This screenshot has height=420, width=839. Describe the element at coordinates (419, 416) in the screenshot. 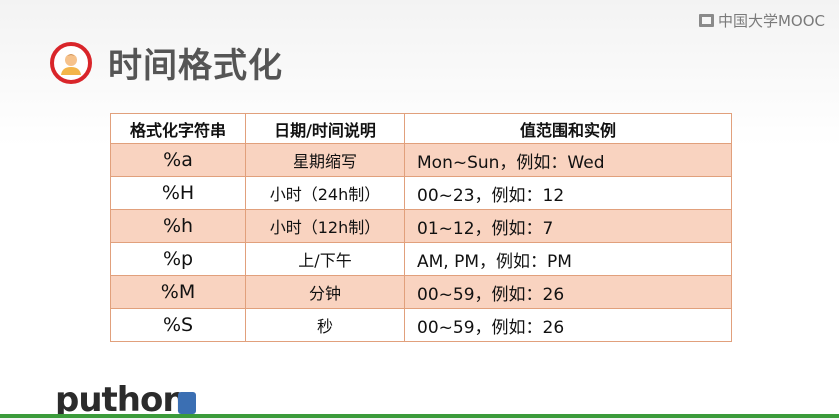

I see `bottom-bar` at that location.